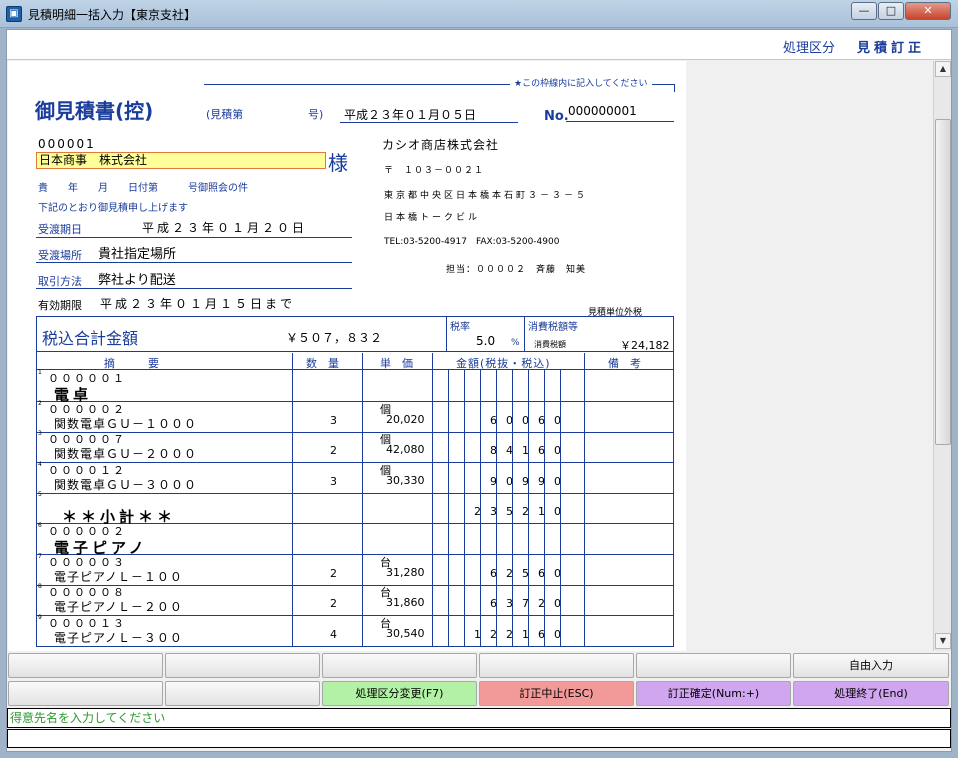  Describe the element at coordinates (550, 344) in the screenshot. I see `tax-sub-label: 消費税額` at that location.